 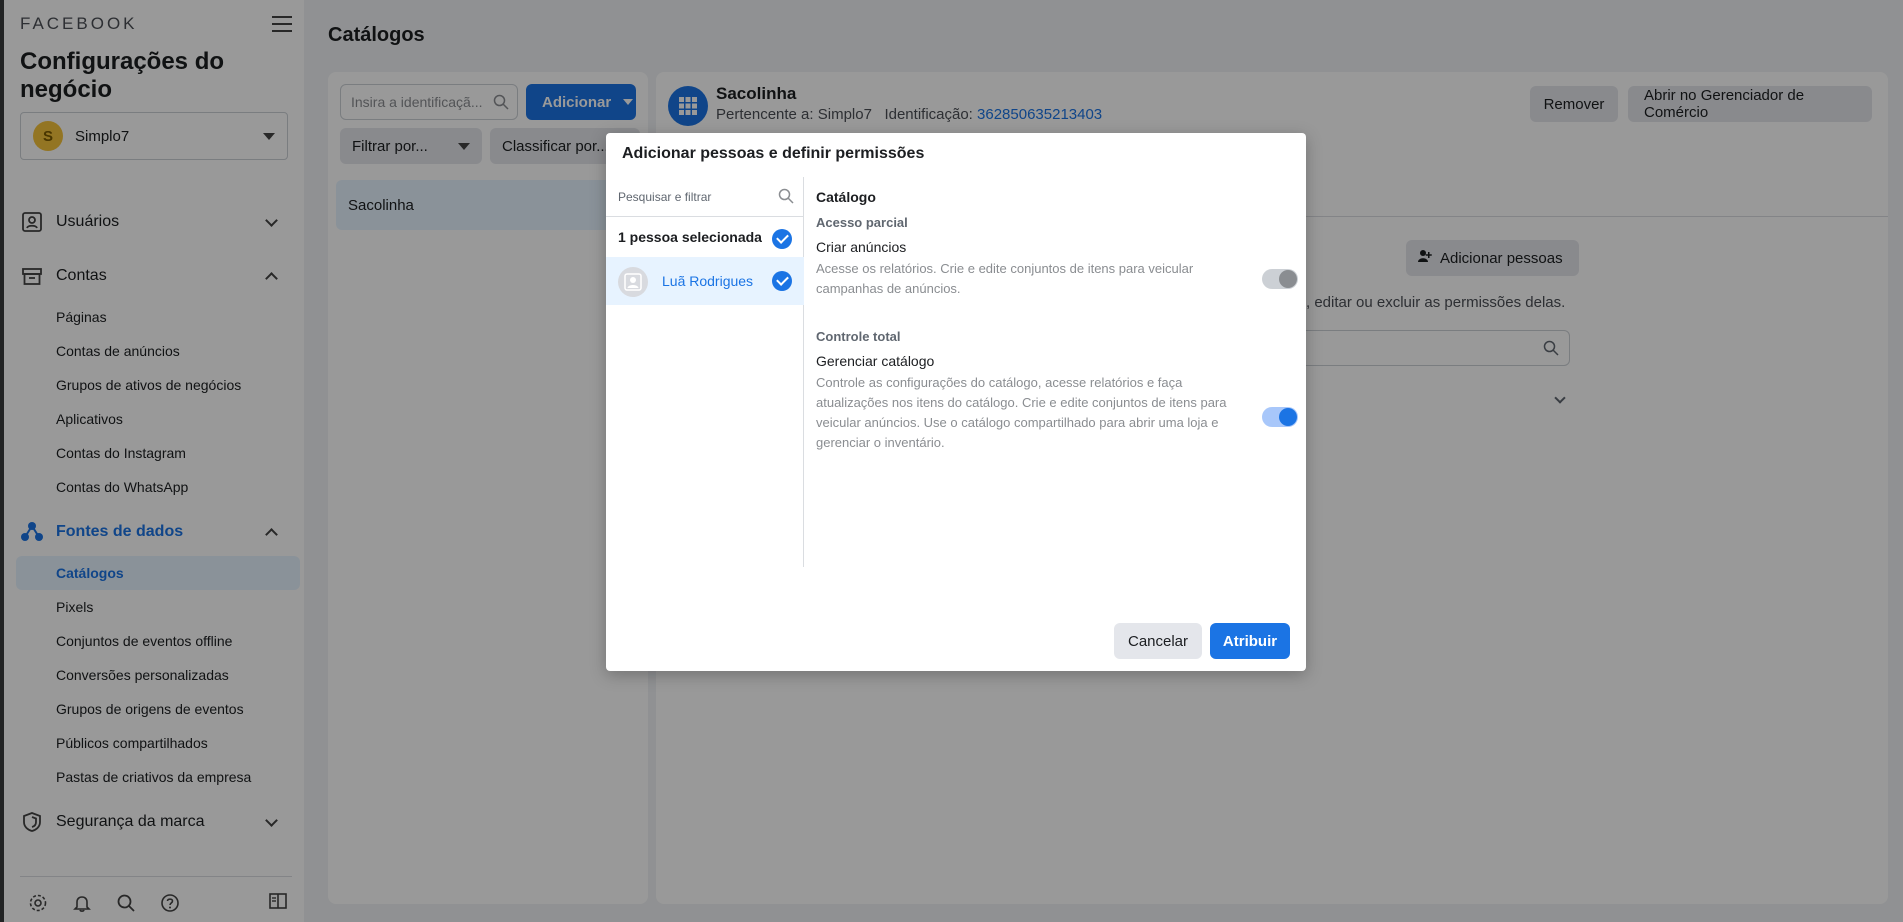 What do you see at coordinates (1280, 417) in the screenshot?
I see `manage-catalog-toggle` at bounding box center [1280, 417].